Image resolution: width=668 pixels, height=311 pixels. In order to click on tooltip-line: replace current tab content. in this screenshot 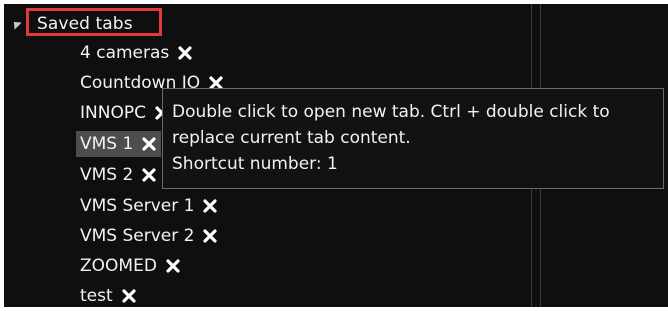, I will do `click(291, 138)`.